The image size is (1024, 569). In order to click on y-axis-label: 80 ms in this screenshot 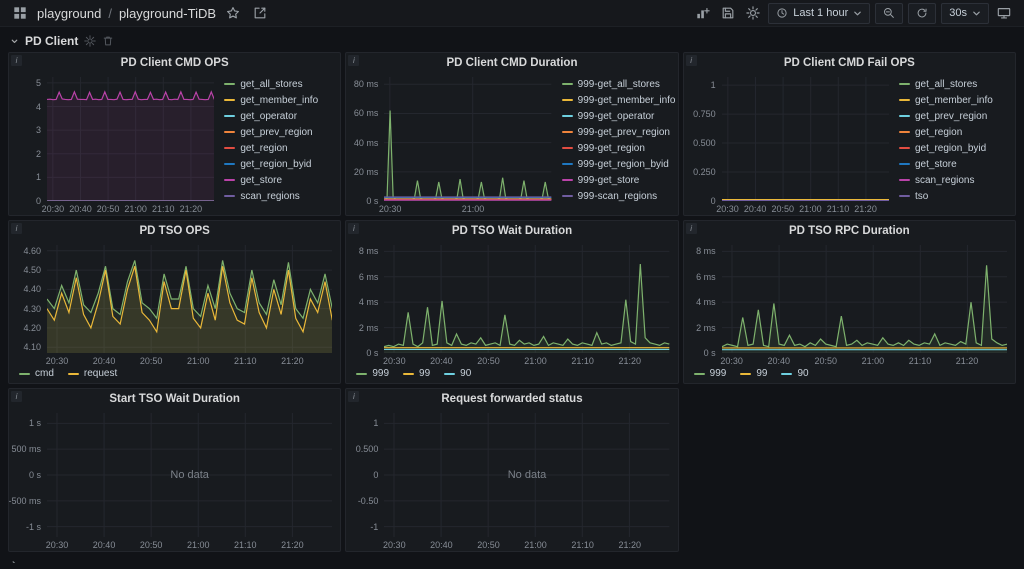, I will do `click(366, 84)`.